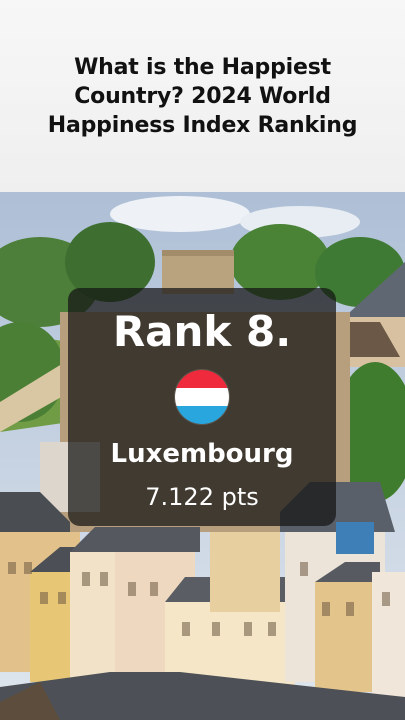 The width and height of the screenshot is (405, 720). I want to click on luxembourg-flag-icon, so click(202, 397).